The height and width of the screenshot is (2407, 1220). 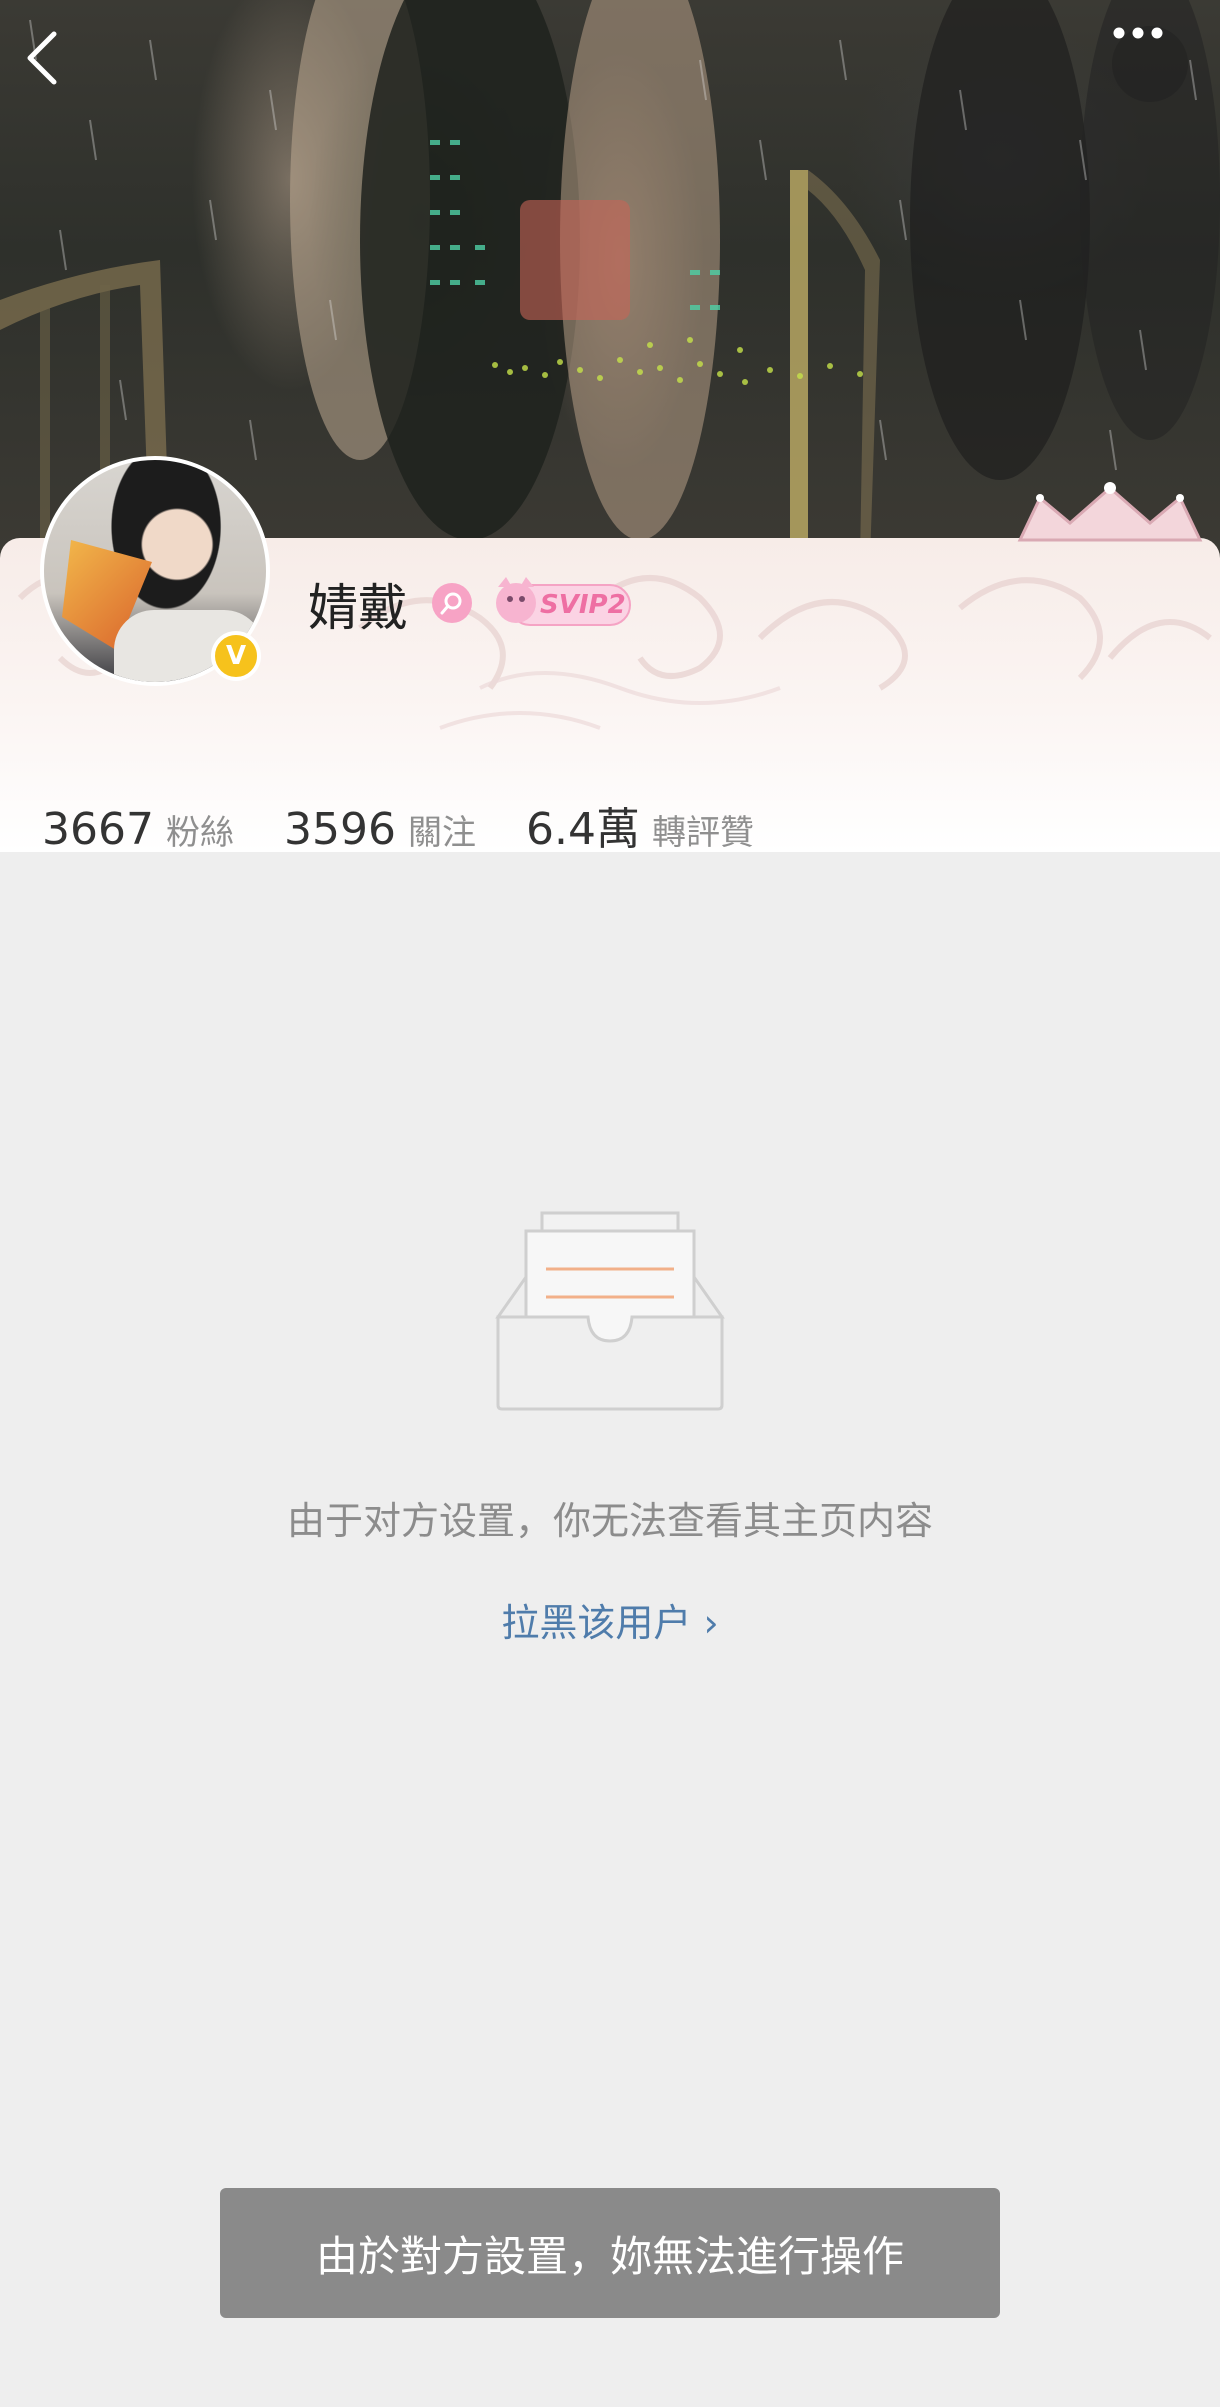 What do you see at coordinates (610, 1311) in the screenshot?
I see `empty-inbox-icon` at bounding box center [610, 1311].